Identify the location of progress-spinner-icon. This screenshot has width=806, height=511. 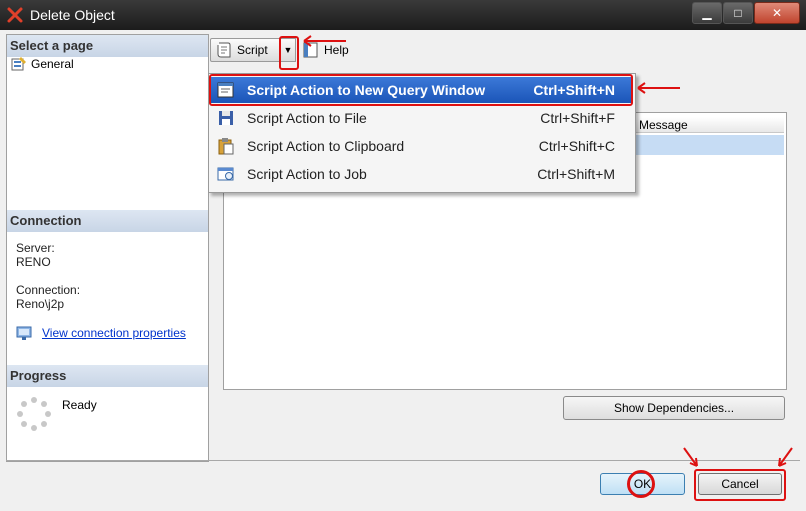
(34, 414).